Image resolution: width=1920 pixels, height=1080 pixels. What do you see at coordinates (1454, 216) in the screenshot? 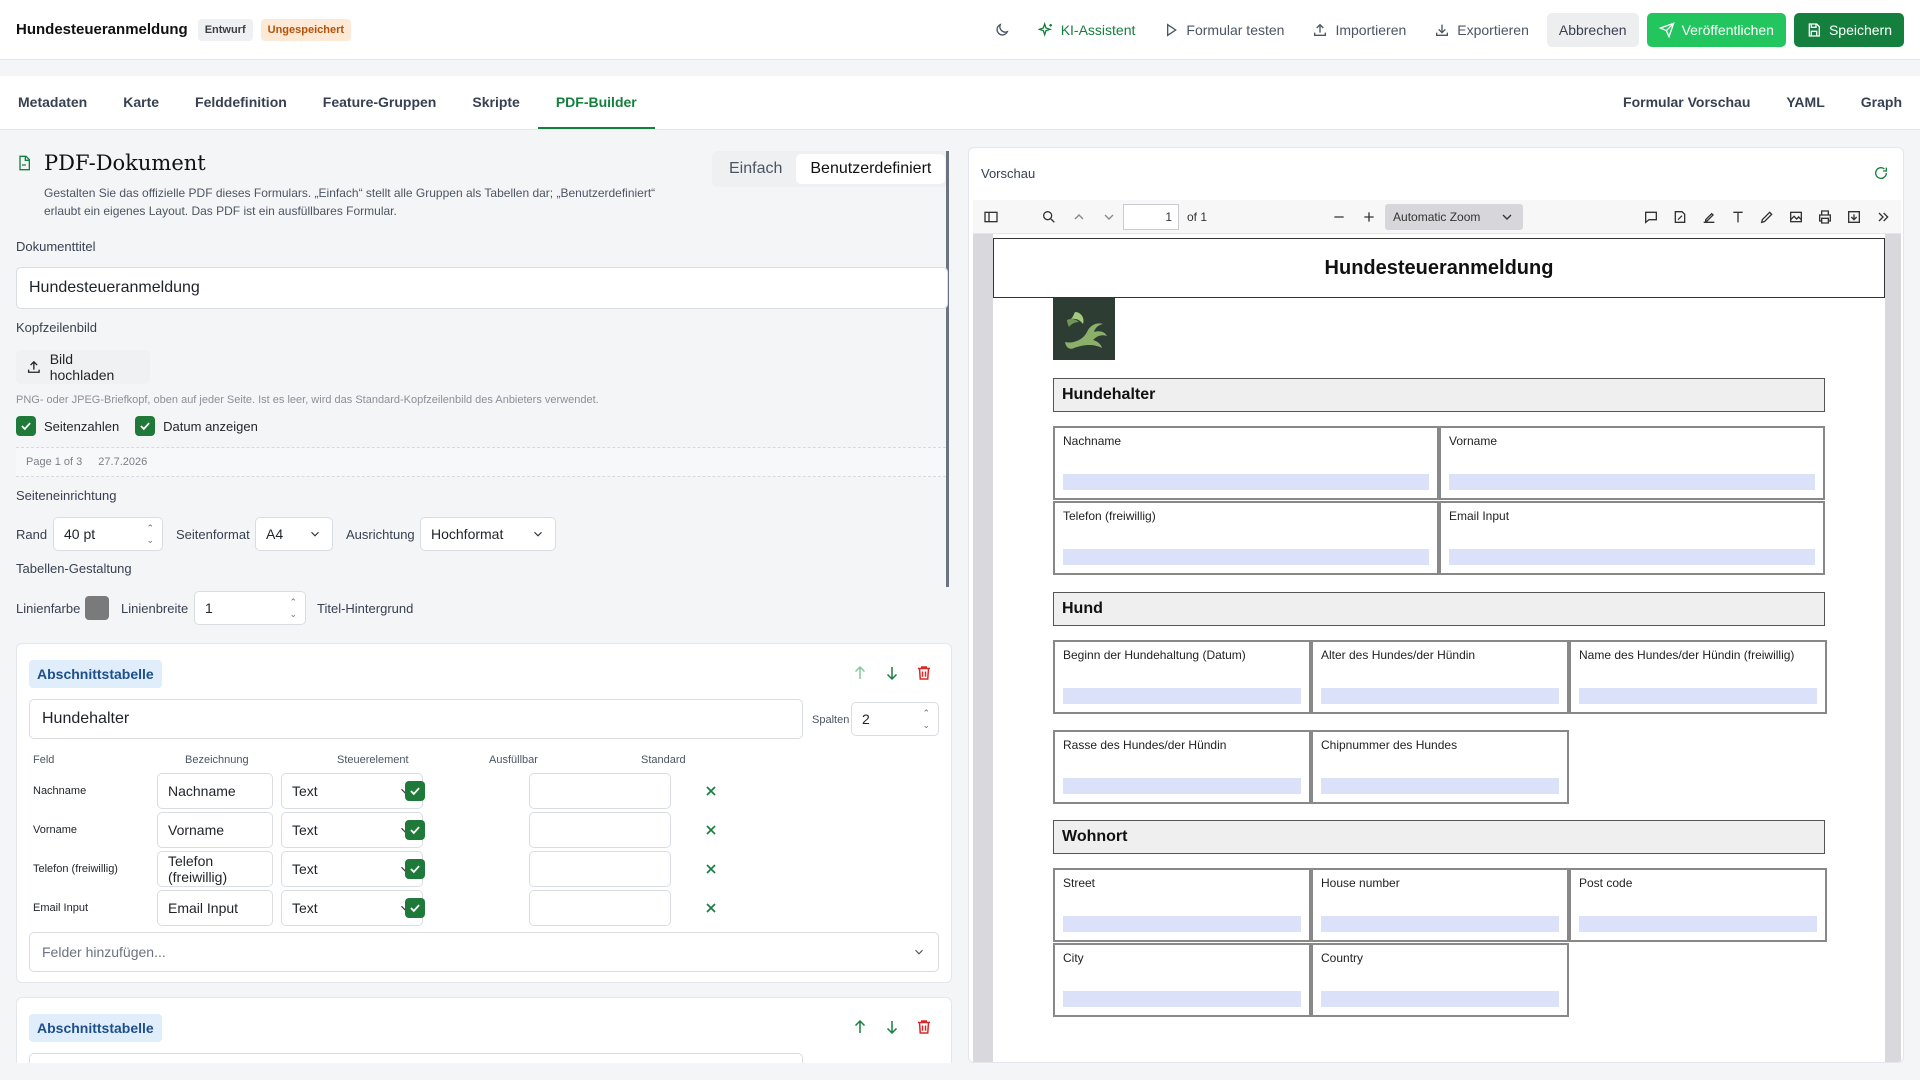
I see `zoom-select: Automatic Zoom` at bounding box center [1454, 216].